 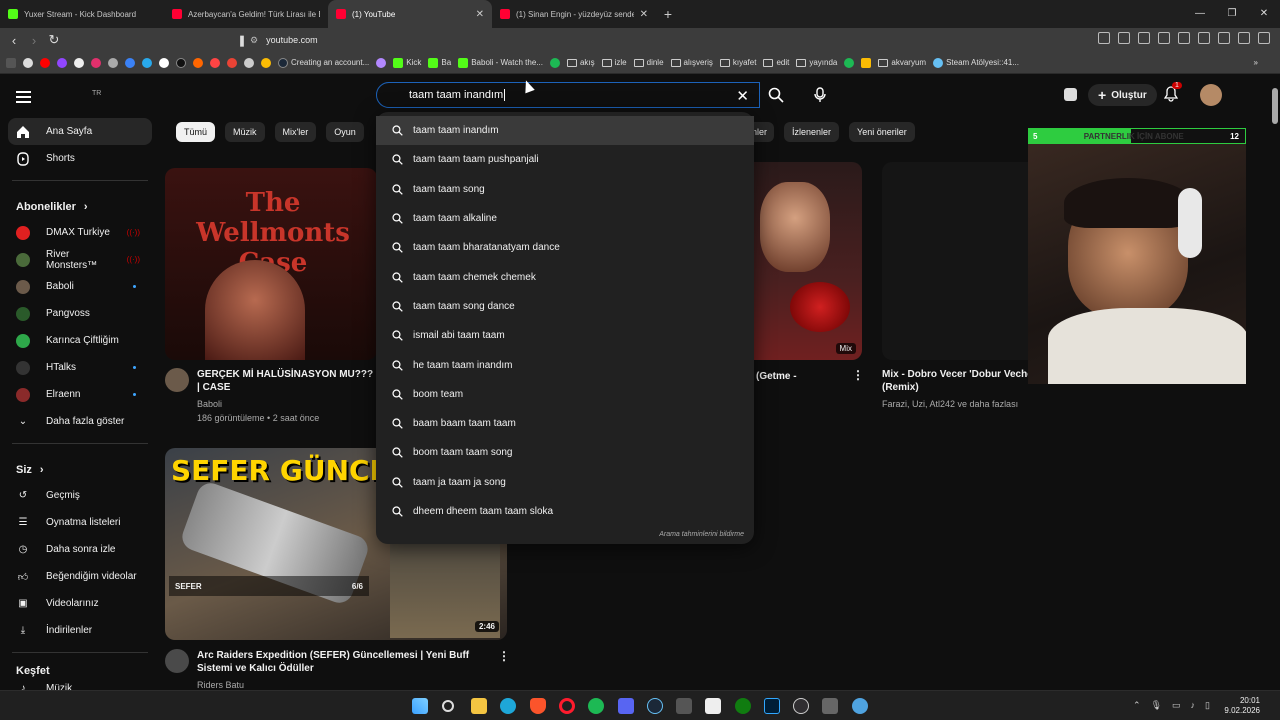 What do you see at coordinates (860, 706) in the screenshot?
I see `settings-app-icon` at bounding box center [860, 706].